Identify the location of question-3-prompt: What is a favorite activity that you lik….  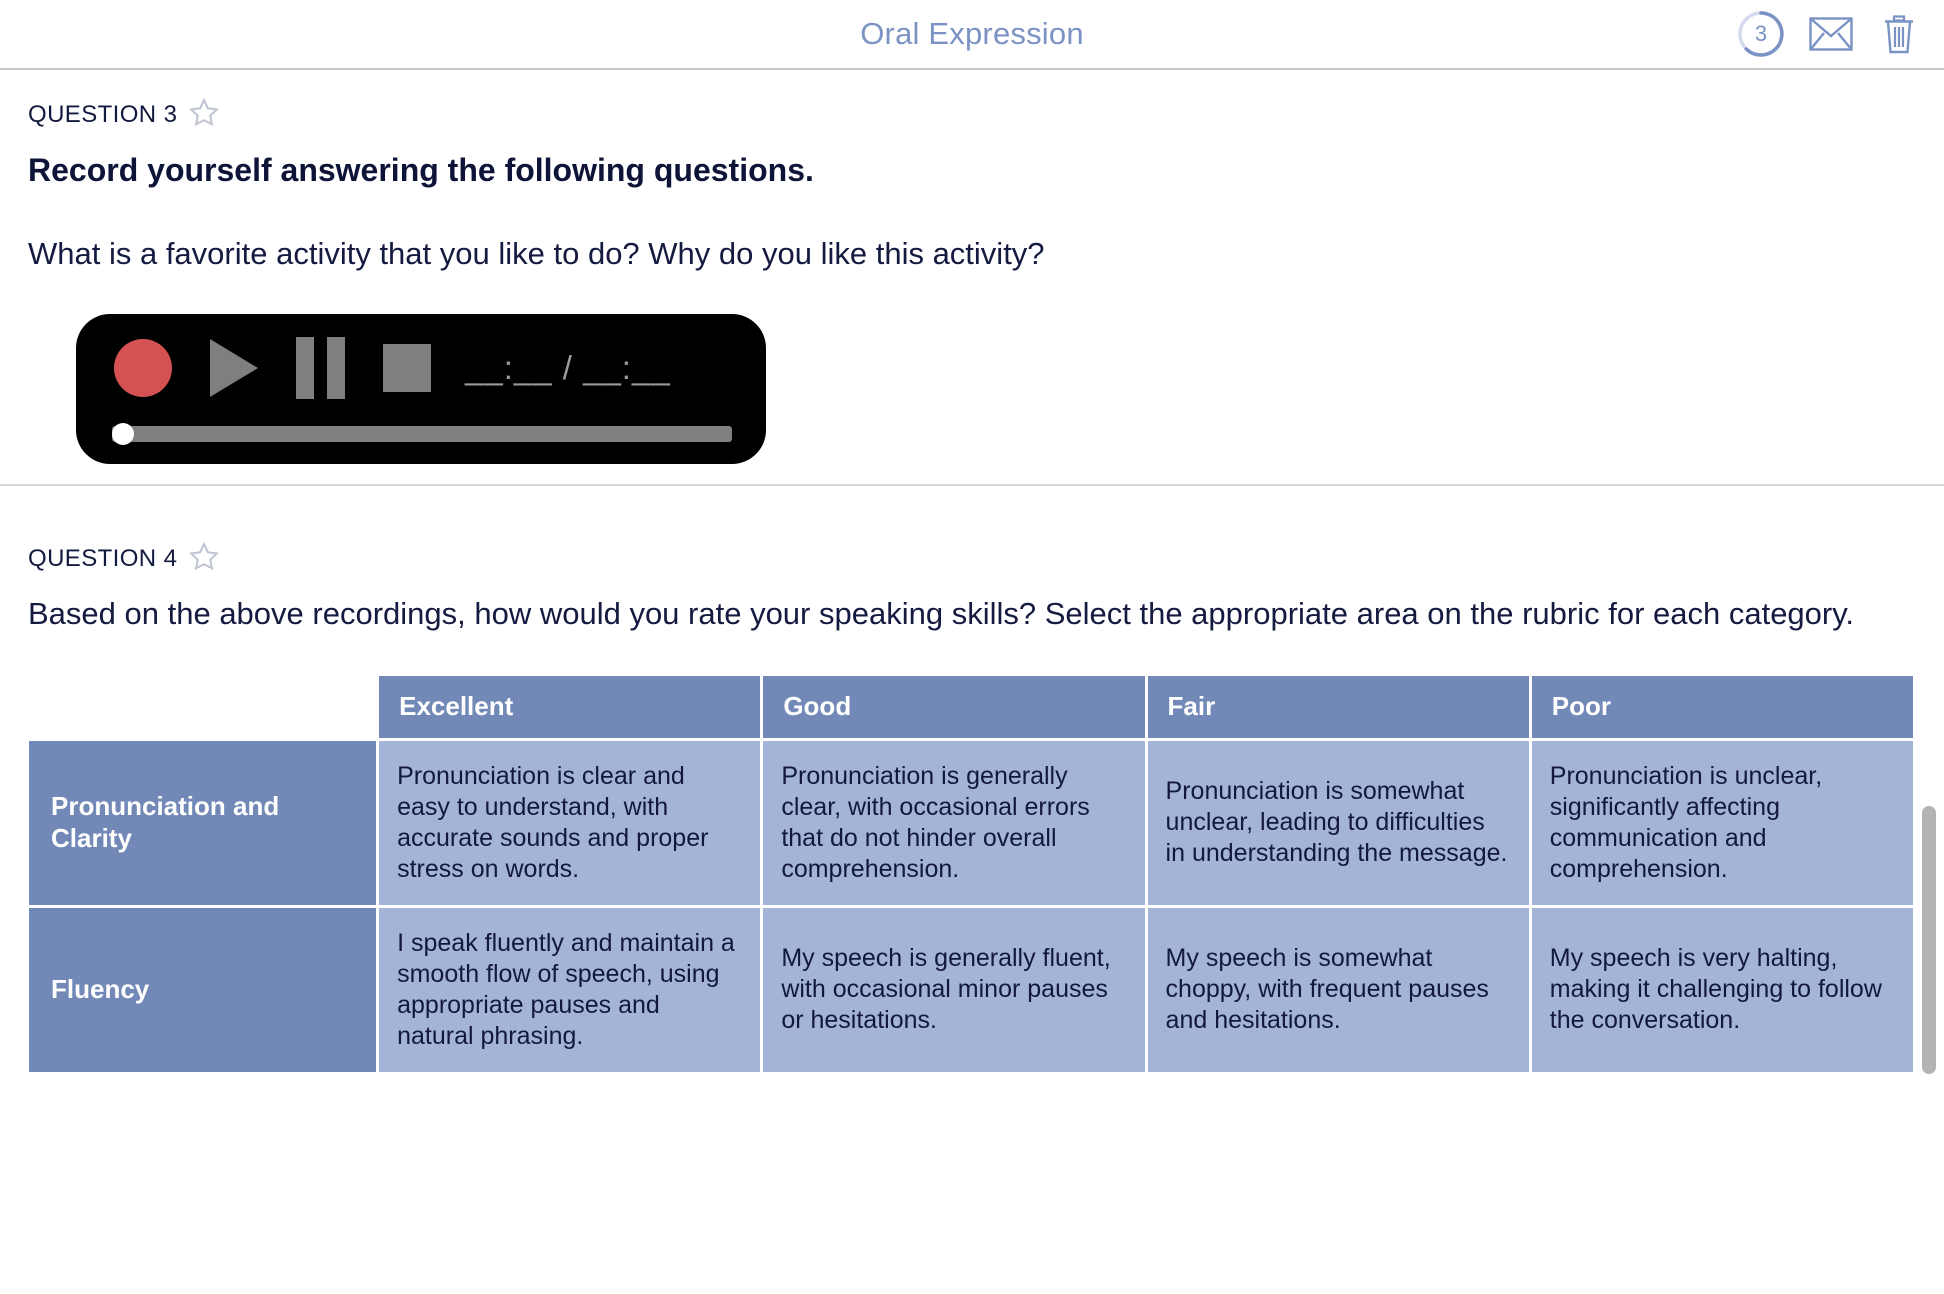
(536, 253).